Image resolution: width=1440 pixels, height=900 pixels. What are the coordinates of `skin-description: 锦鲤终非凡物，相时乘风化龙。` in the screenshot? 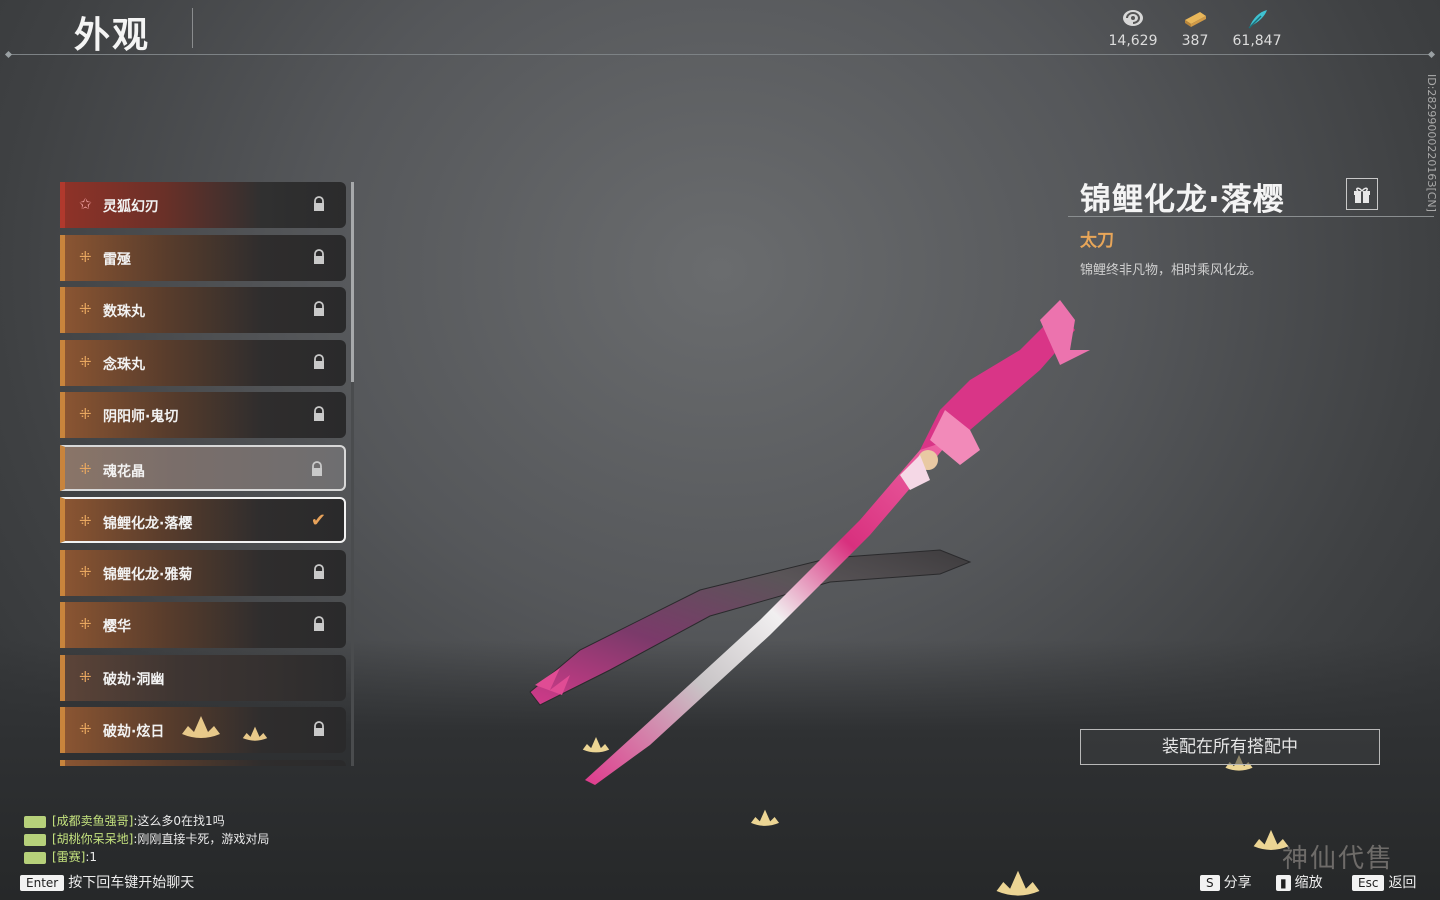 It's located at (1171, 270).